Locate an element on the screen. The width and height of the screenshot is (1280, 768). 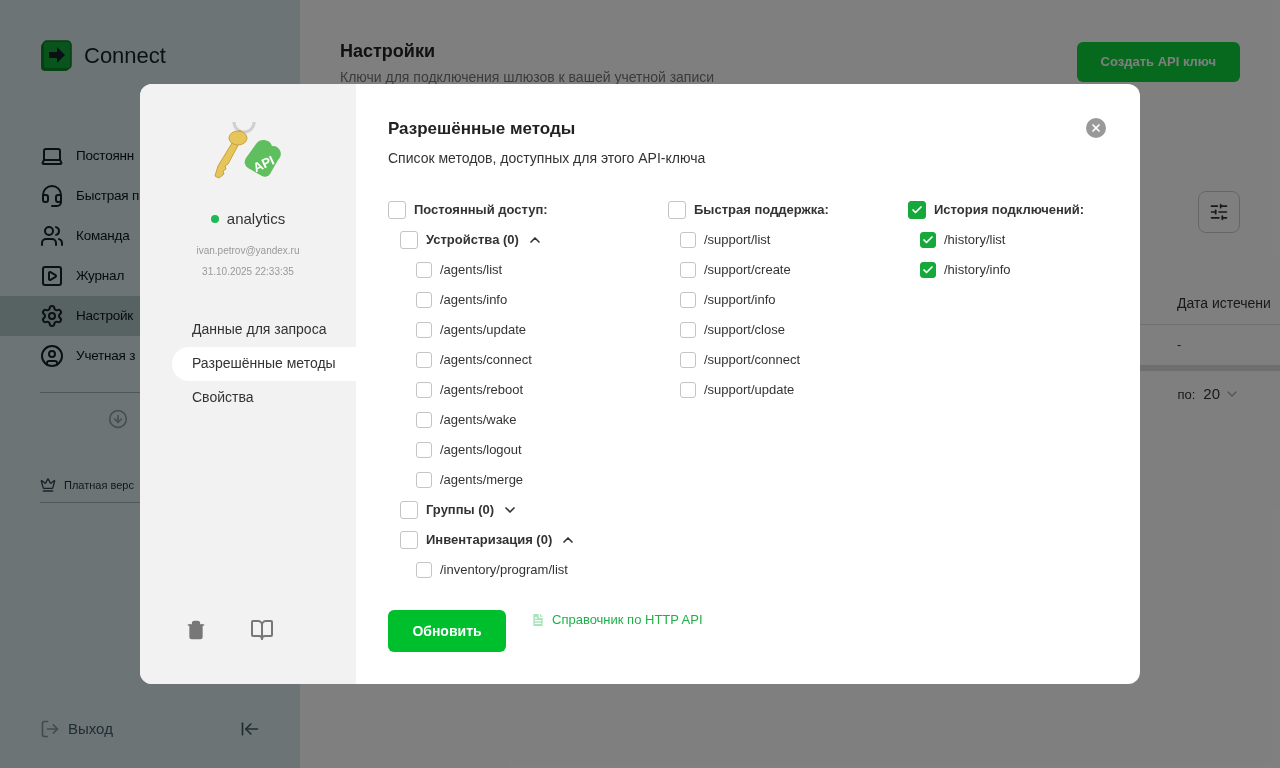
method-label: /agents/logout is located at coordinates (481, 449).